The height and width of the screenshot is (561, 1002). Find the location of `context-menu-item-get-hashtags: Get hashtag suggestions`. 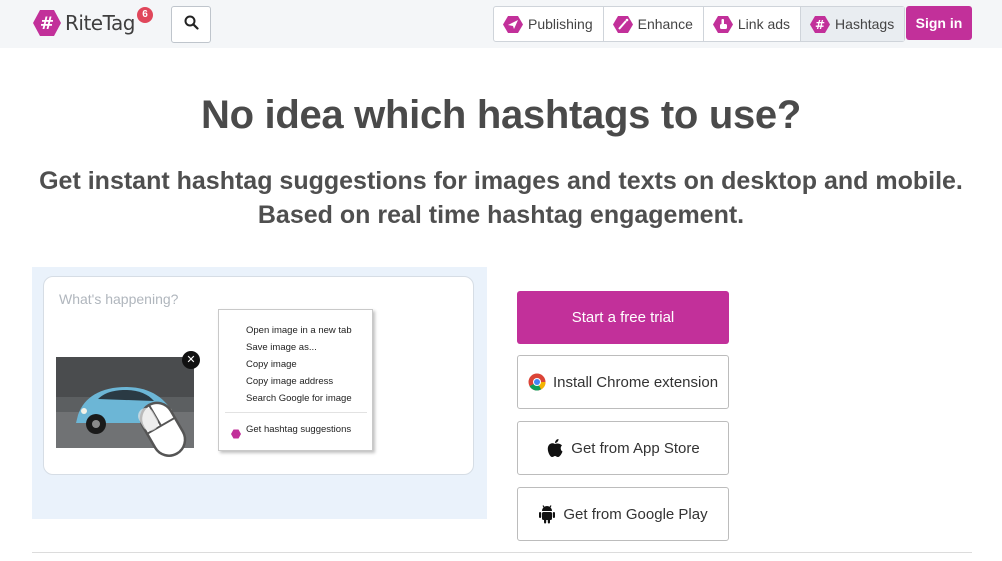

context-menu-item-get-hashtags: Get hashtag suggestions is located at coordinates (298, 429).